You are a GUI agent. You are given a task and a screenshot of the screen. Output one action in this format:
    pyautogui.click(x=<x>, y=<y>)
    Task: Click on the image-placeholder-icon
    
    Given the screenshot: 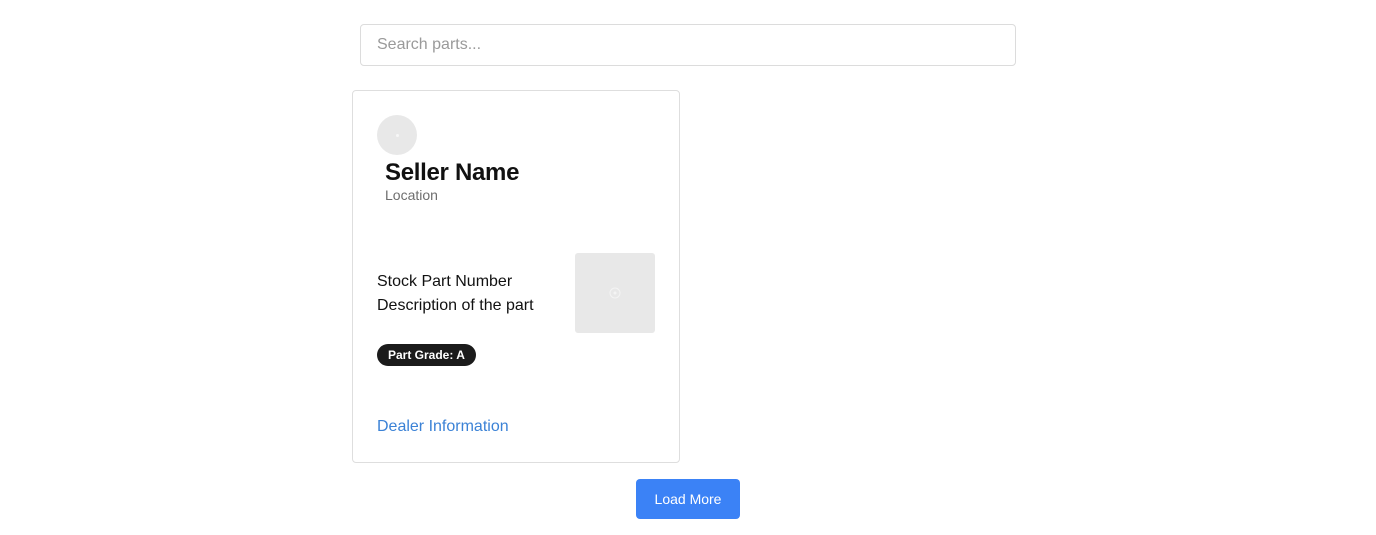 What is the action you would take?
    pyautogui.click(x=615, y=293)
    